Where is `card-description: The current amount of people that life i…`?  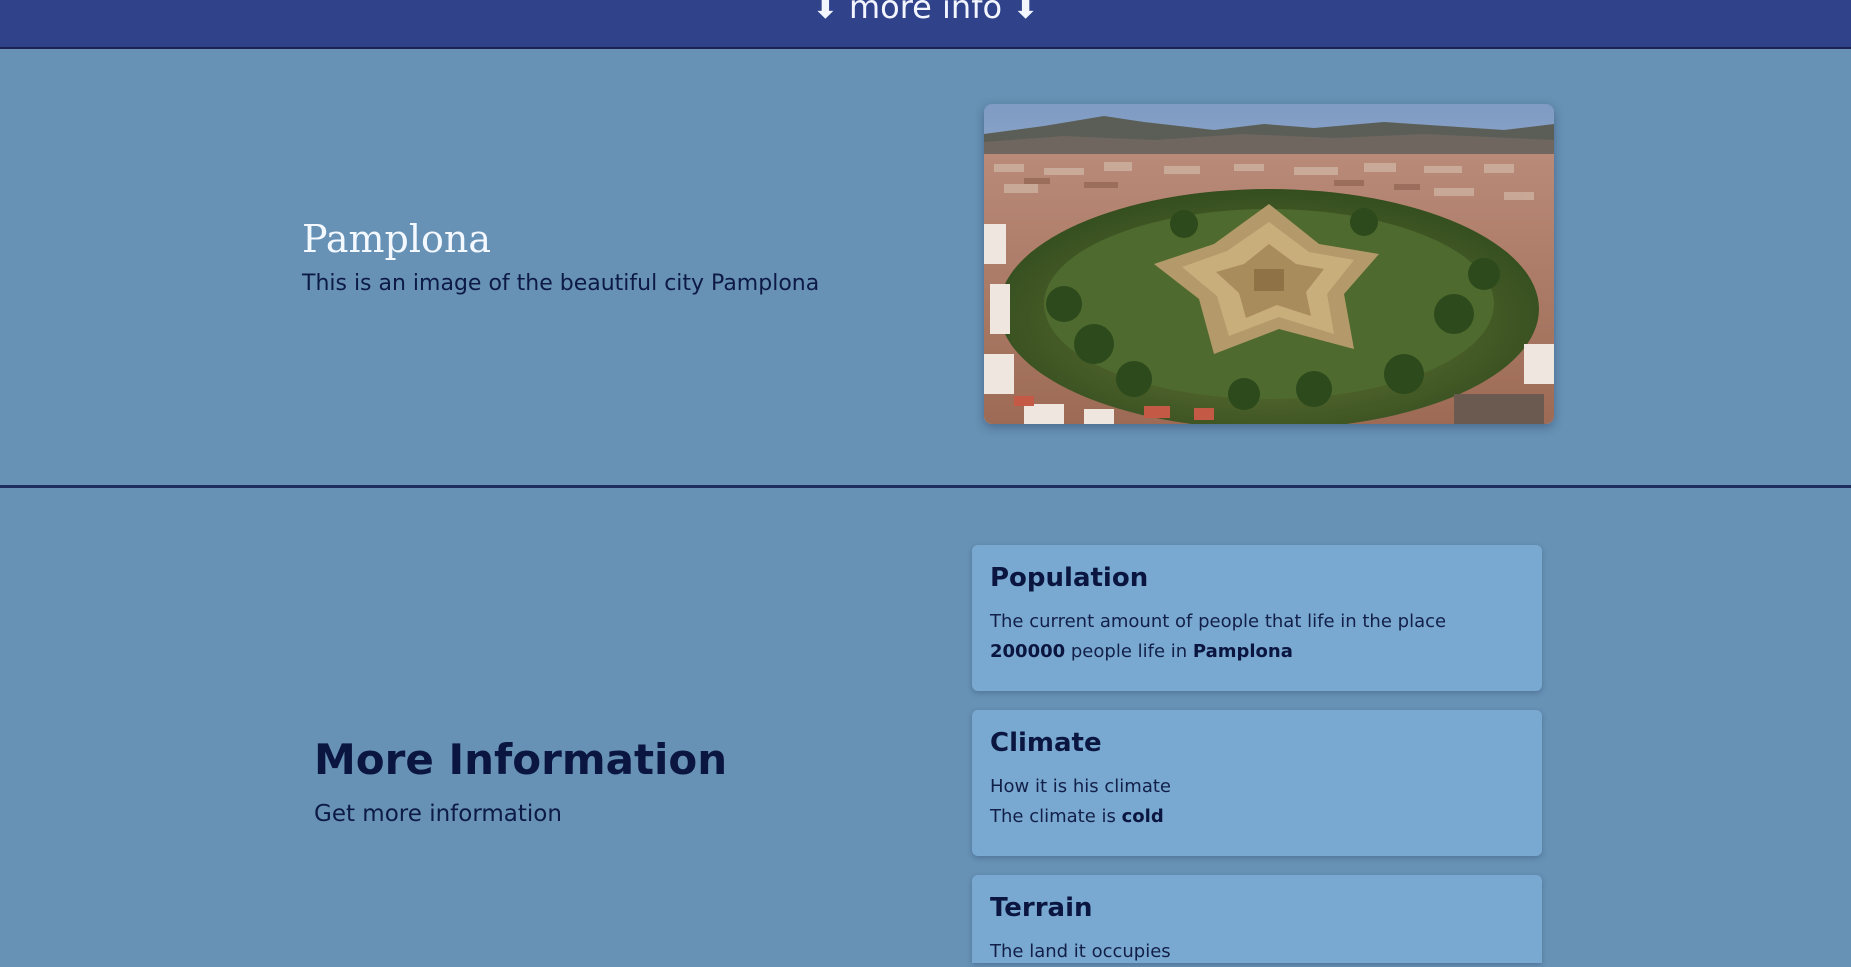
card-description: The current amount of people that life i… is located at coordinates (1218, 621).